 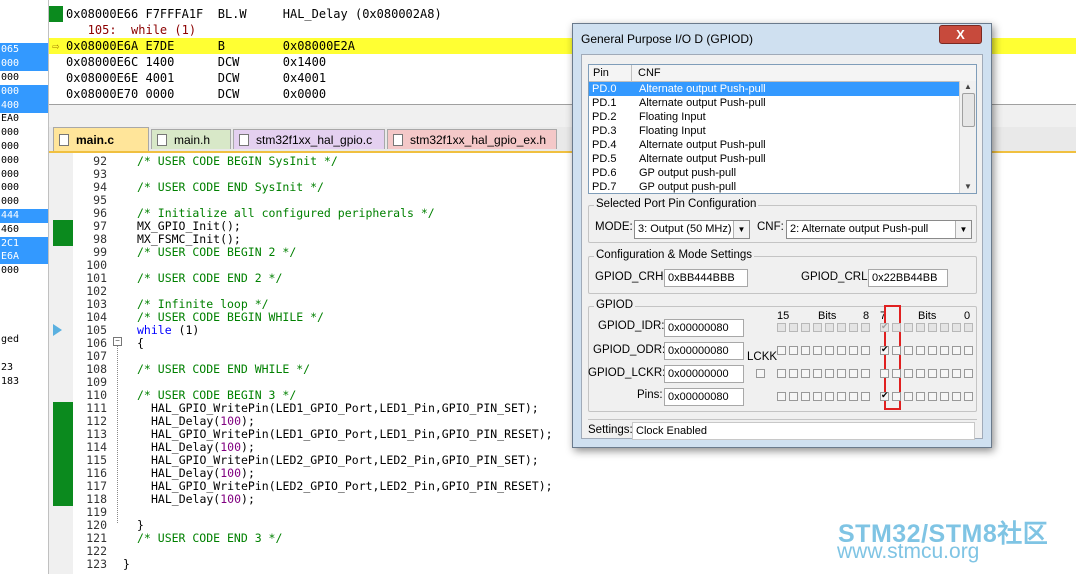 What do you see at coordinates (10, 133) in the screenshot?
I see `register-value: 000` at bounding box center [10, 133].